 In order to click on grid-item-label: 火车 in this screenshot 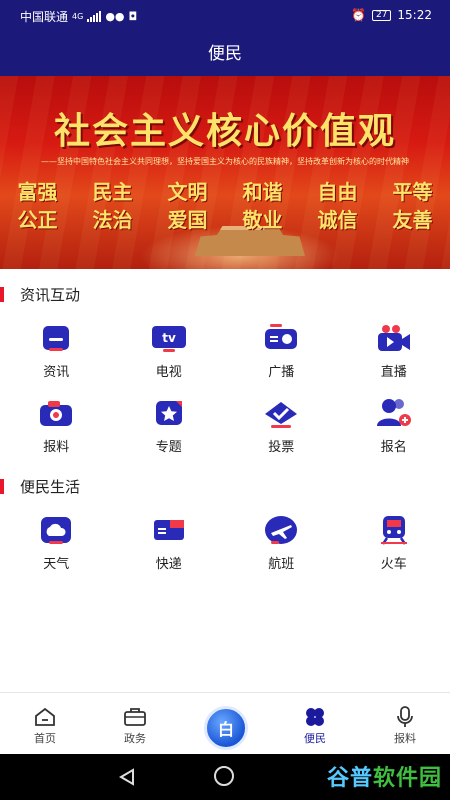, I will do `click(393, 564)`.